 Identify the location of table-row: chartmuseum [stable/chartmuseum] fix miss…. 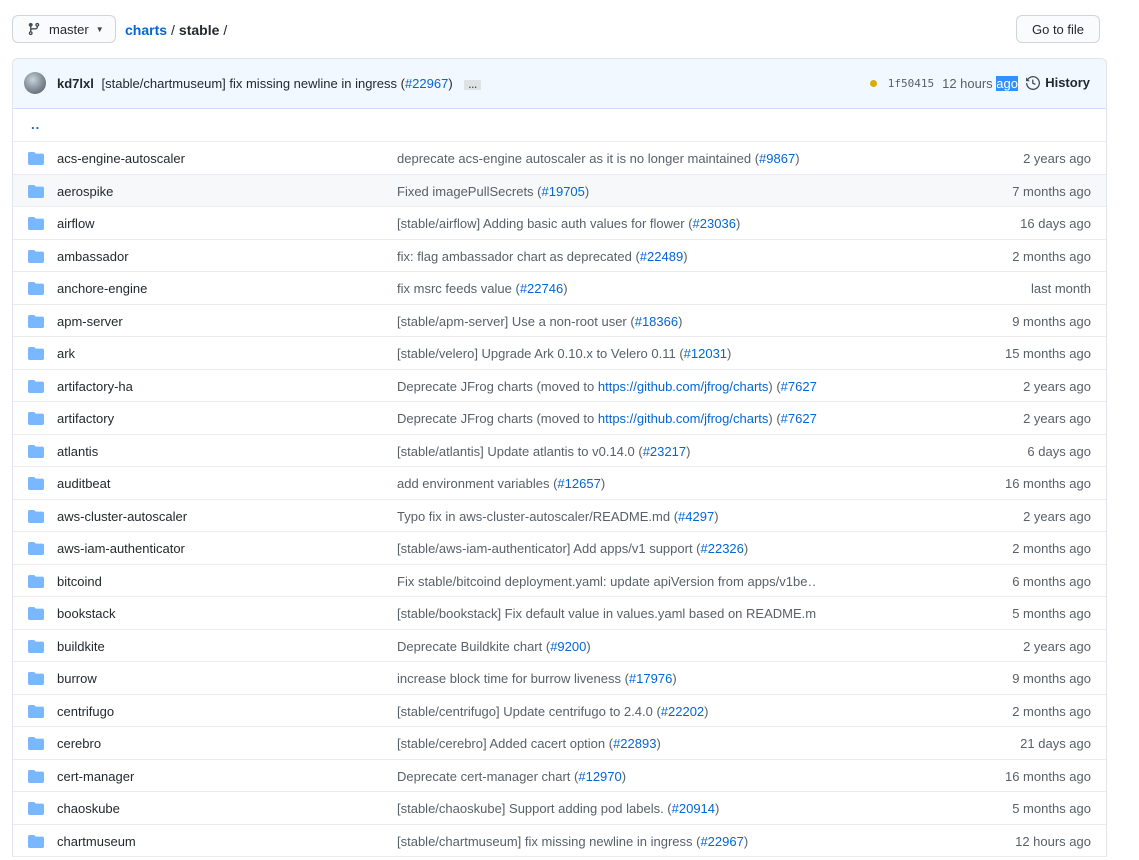
(559, 841).